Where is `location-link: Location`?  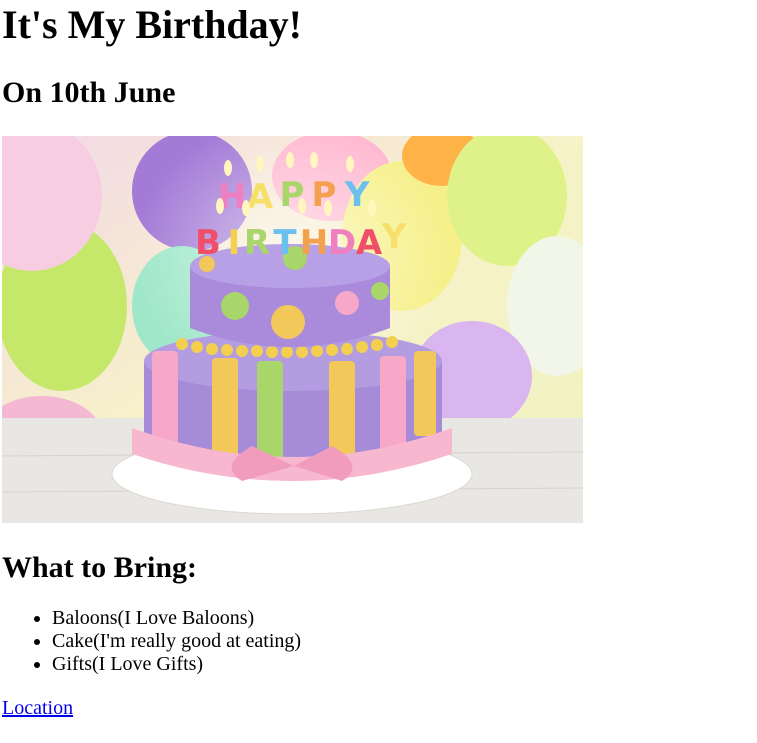 location-link: Location is located at coordinates (37, 708).